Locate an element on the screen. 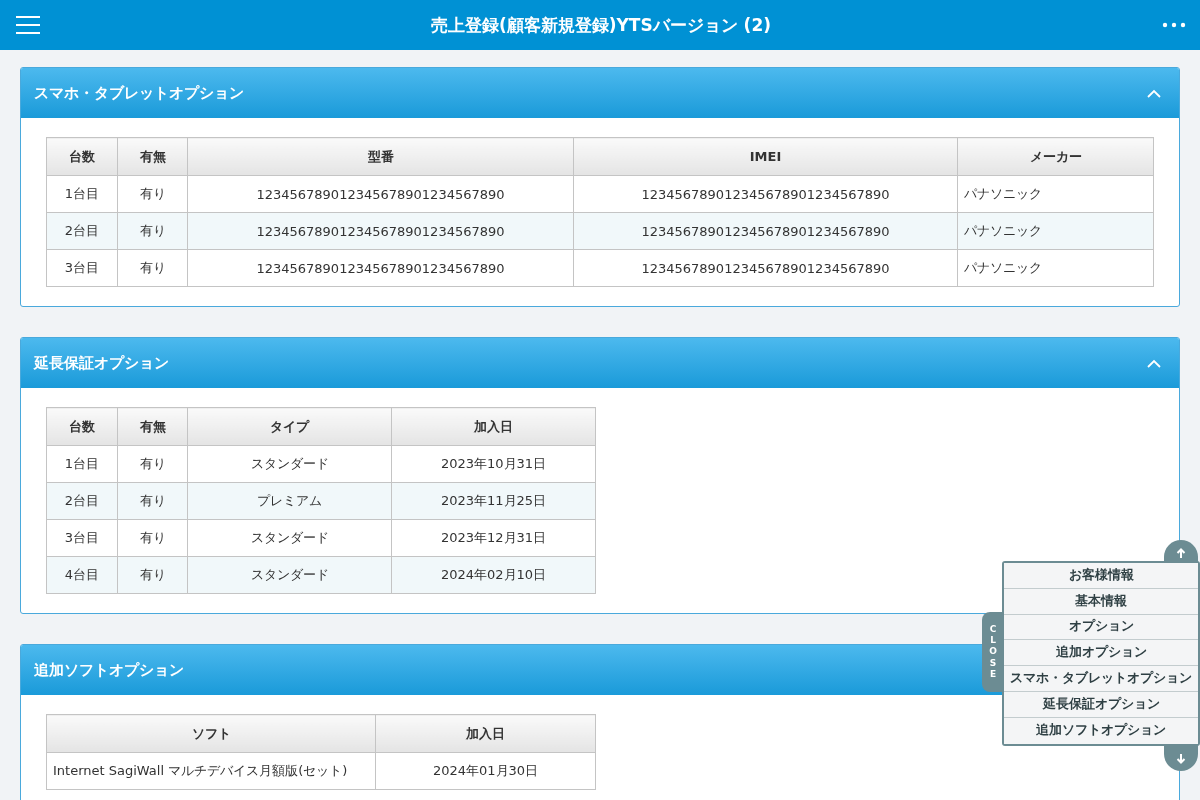 This screenshot has width=1200, height=800. column-header: IMEI is located at coordinates (765, 156).